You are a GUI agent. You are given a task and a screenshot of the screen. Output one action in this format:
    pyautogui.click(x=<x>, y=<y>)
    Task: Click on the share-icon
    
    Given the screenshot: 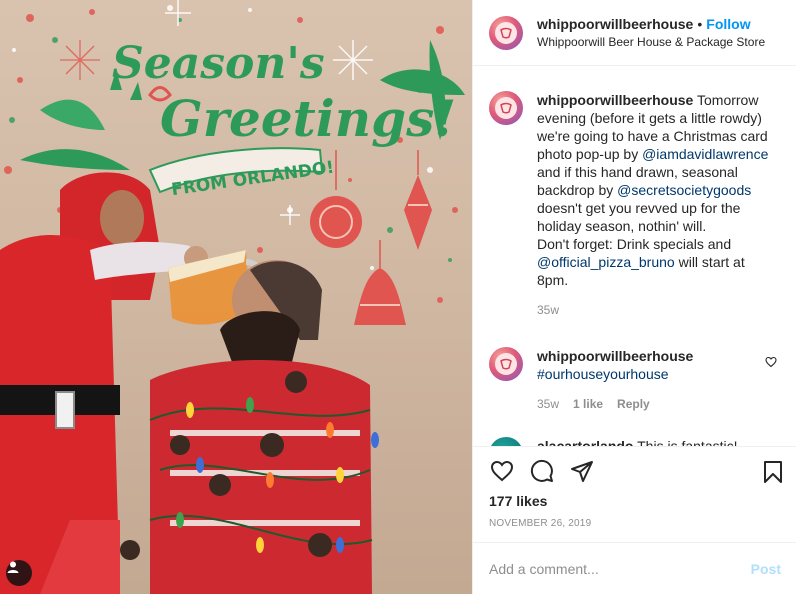 What is the action you would take?
    pyautogui.click(x=582, y=471)
    